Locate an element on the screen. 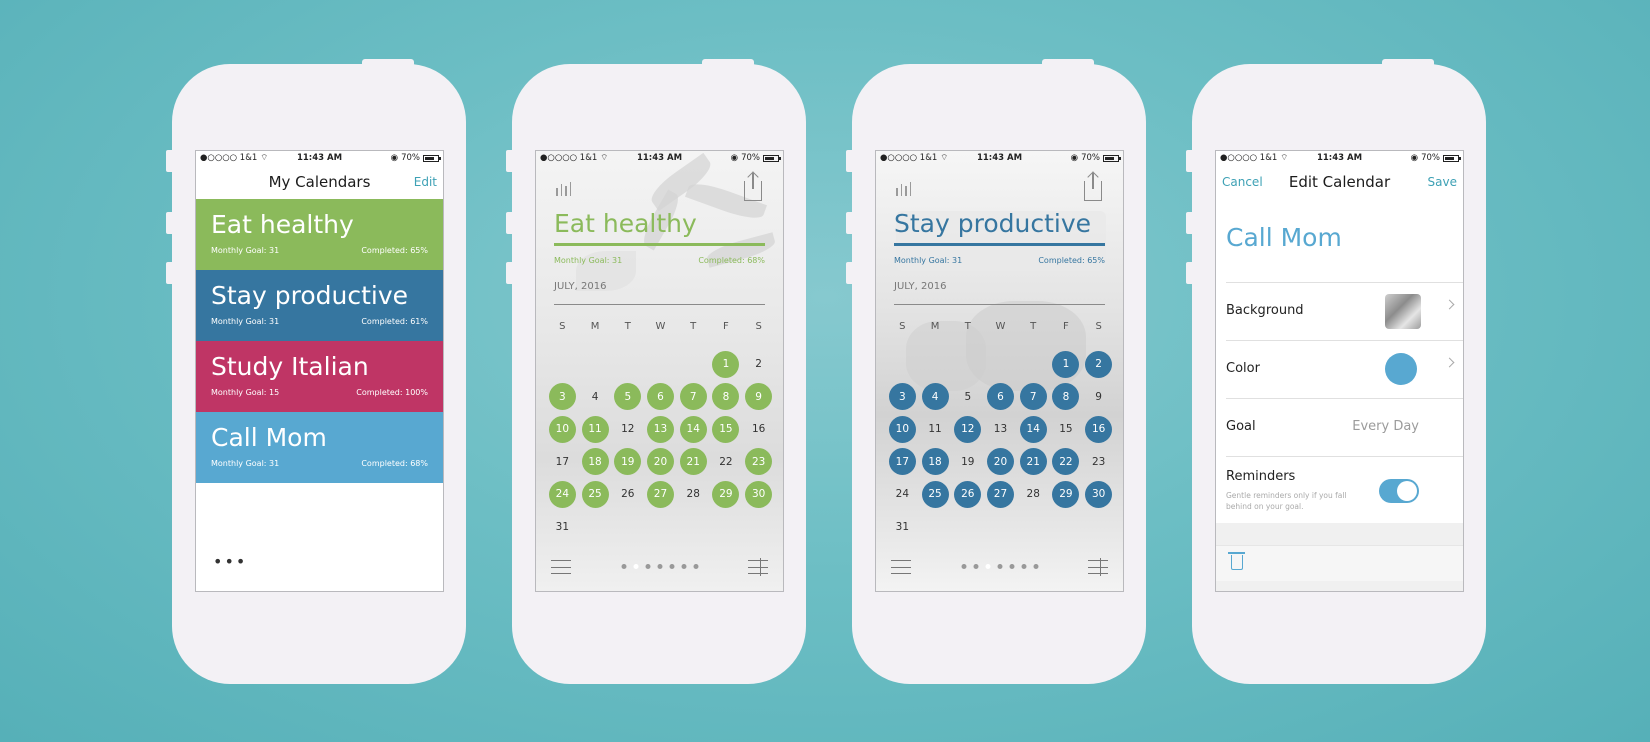 Image resolution: width=1650 pixels, height=742 pixels. trash-icon is located at coordinates (1236, 561).